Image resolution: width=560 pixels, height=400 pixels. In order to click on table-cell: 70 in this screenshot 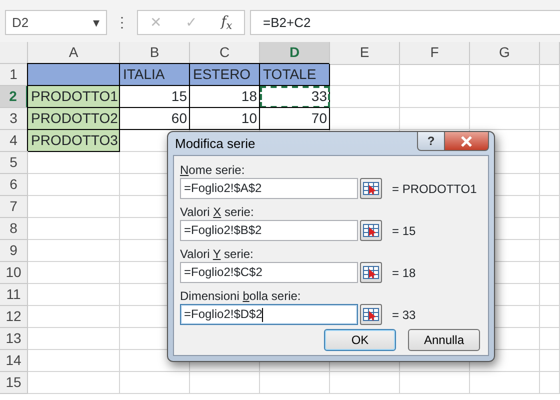, I will do `click(295, 119)`.